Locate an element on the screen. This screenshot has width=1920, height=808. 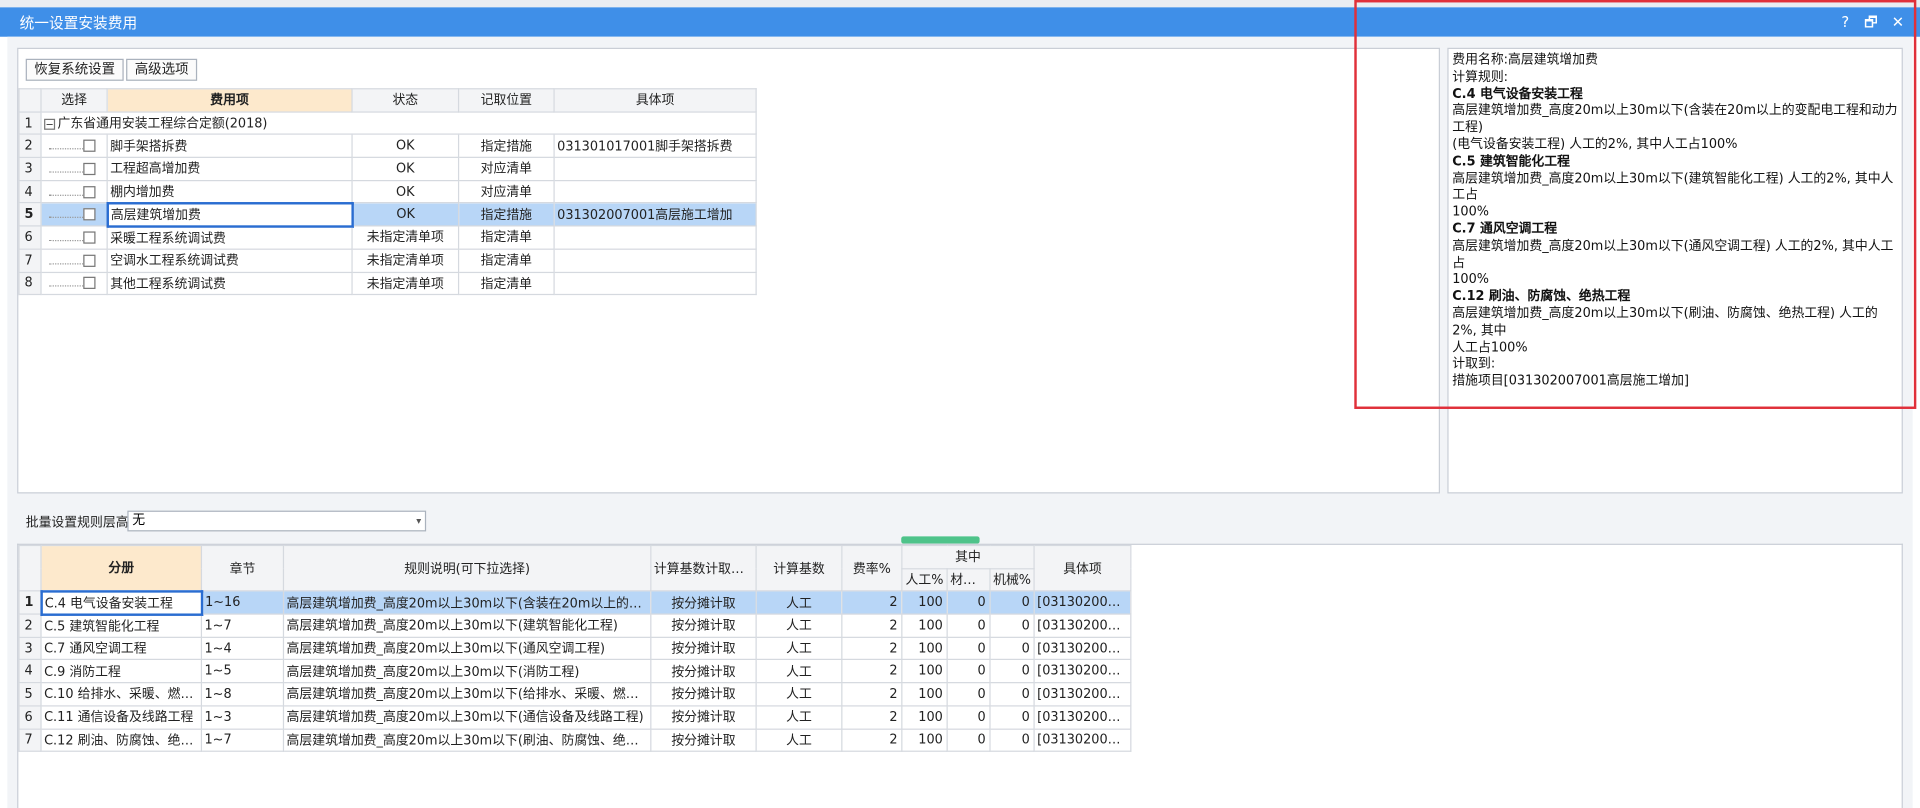
section-cell: C.11 通信设备及线路工程 is located at coordinates (121, 717).